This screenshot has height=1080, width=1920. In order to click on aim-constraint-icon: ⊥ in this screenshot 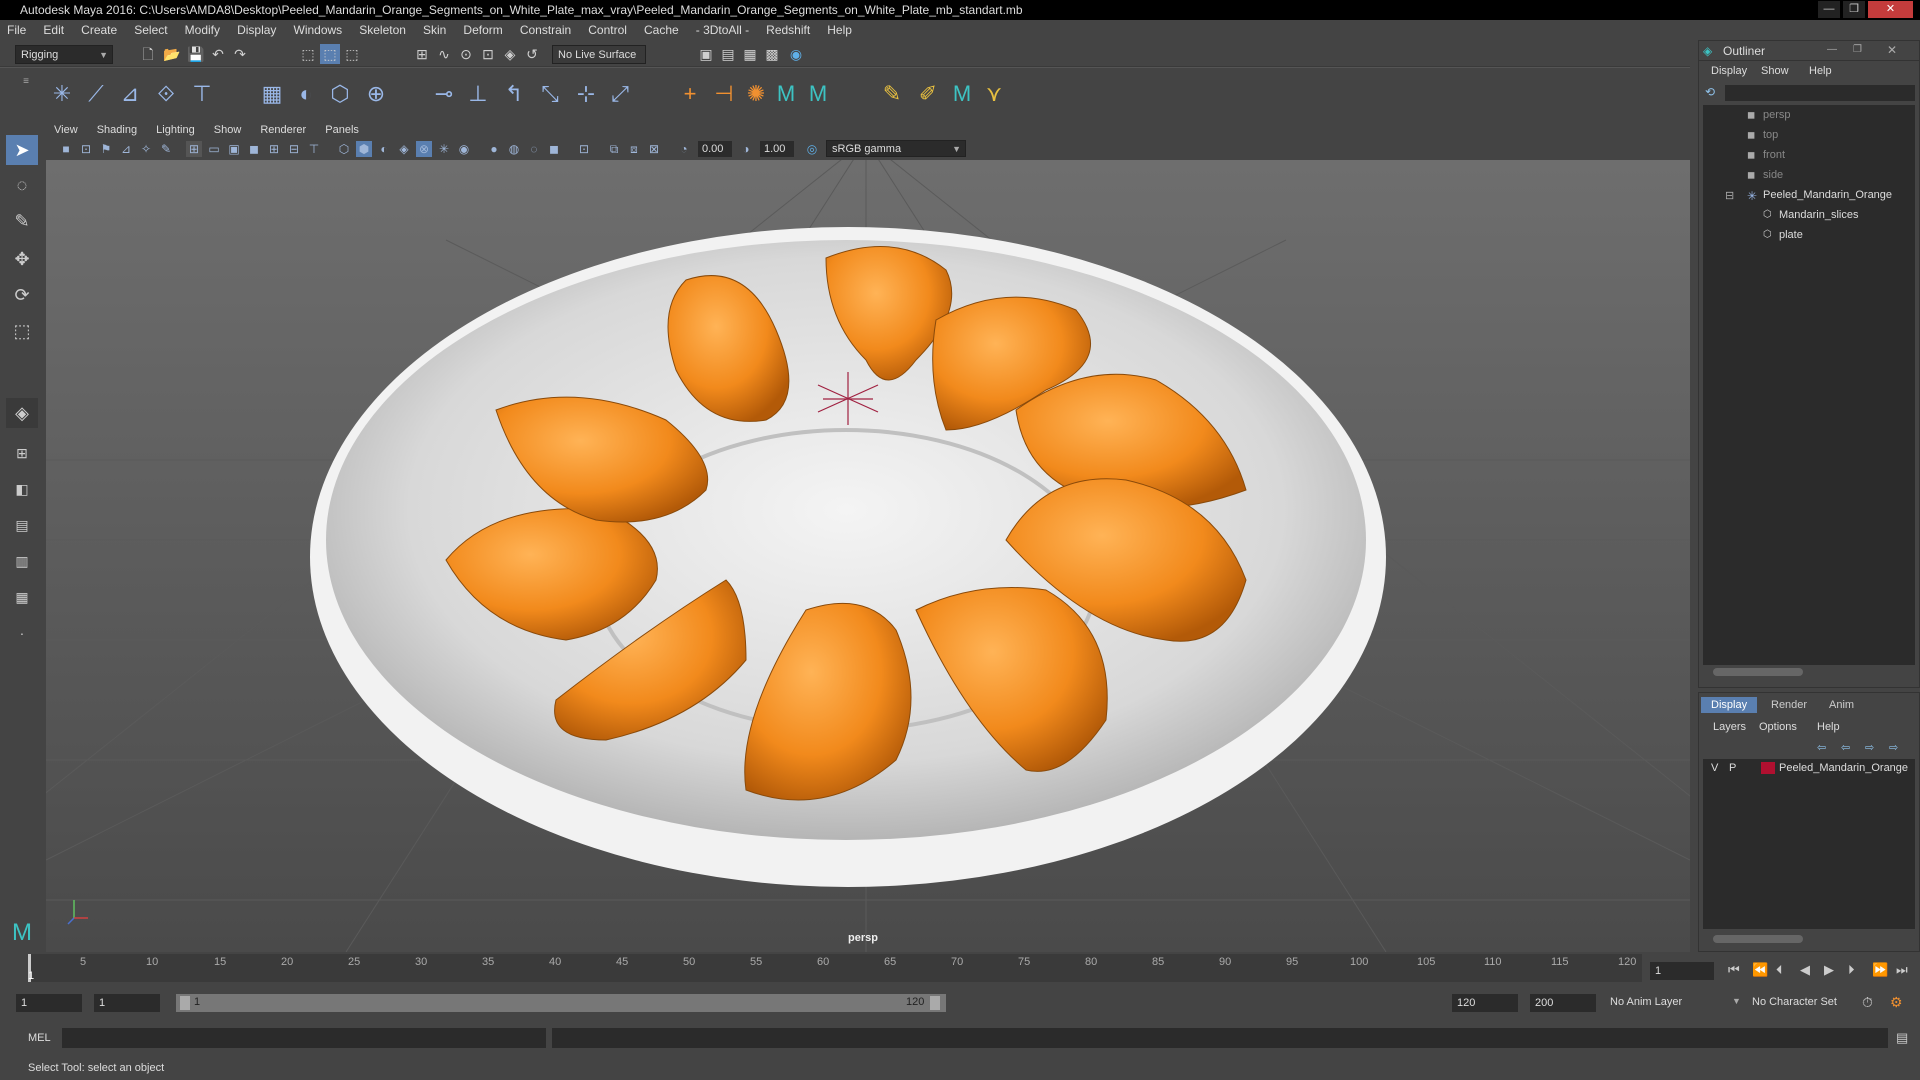, I will do `click(478, 94)`.